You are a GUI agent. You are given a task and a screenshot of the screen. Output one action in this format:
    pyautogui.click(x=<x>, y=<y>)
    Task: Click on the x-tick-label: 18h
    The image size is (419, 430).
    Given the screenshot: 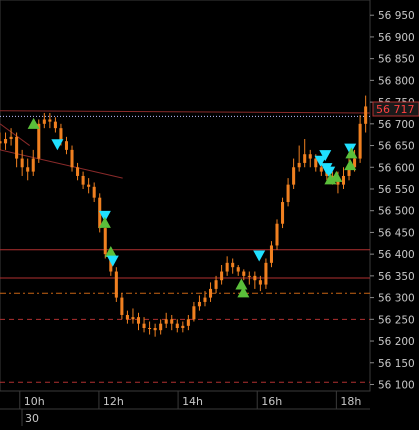 What is the action you would take?
    pyautogui.click(x=350, y=401)
    